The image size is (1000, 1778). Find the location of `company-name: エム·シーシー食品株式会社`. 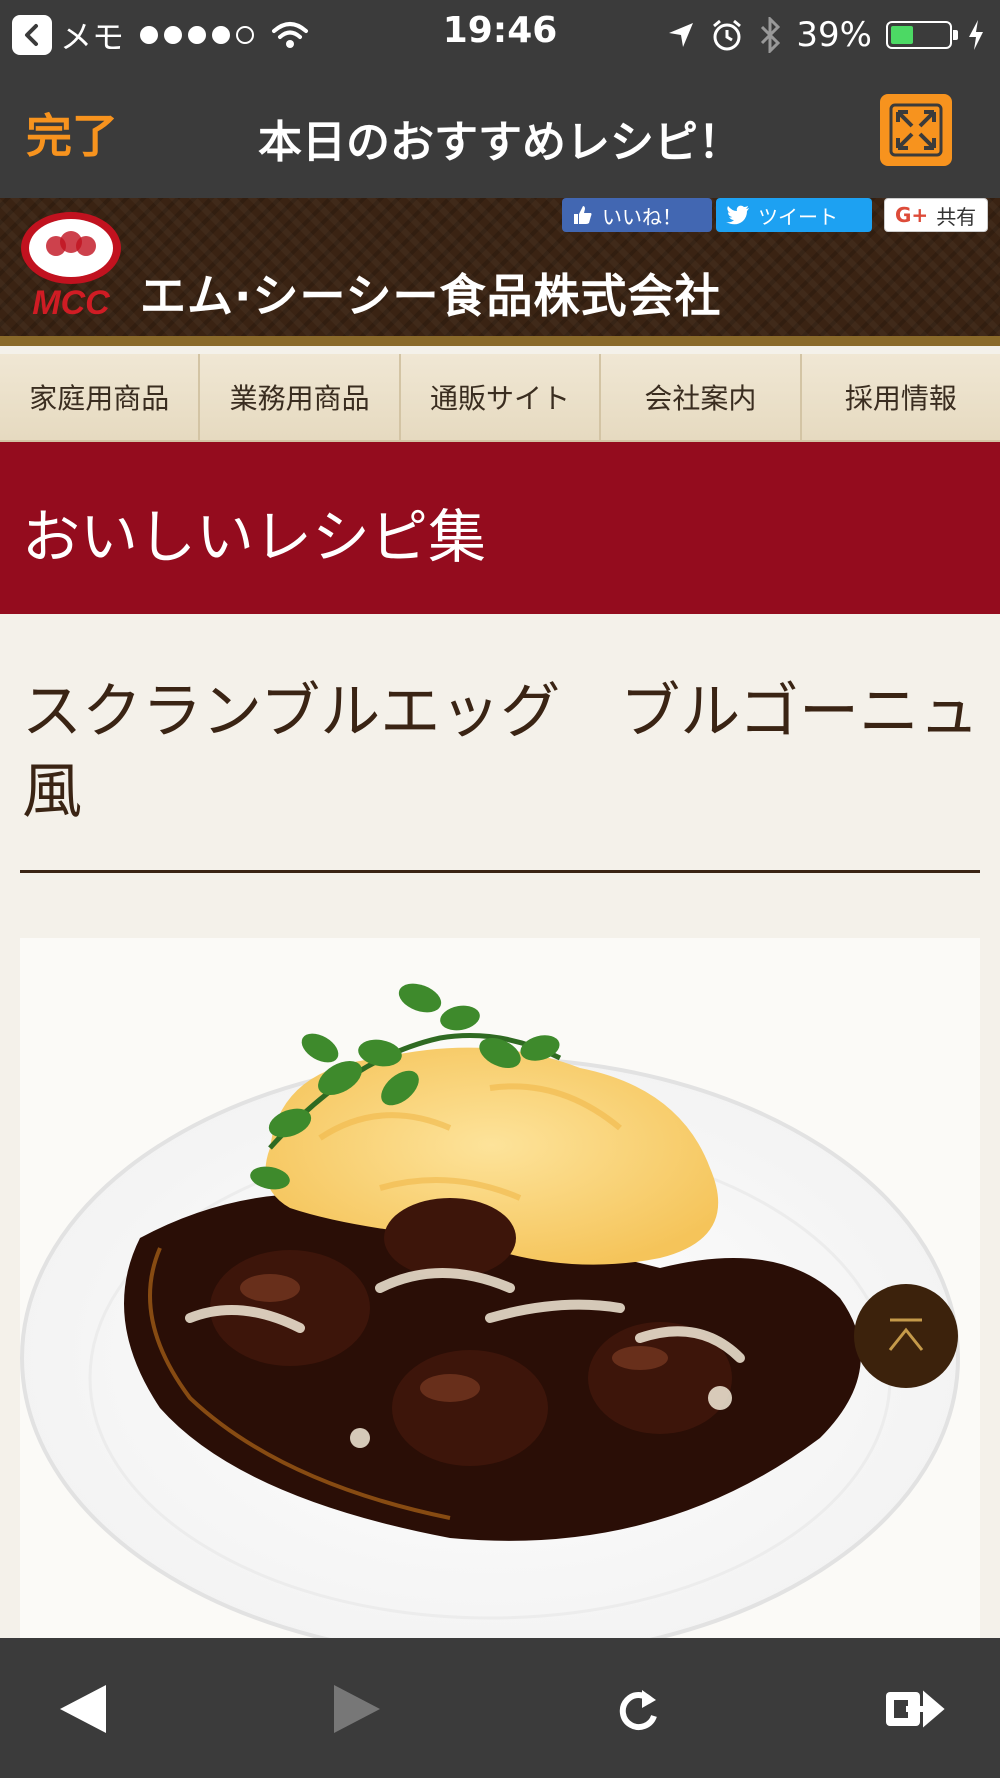

company-name: エム·シーシー食品株式会社 is located at coordinates (431, 293).